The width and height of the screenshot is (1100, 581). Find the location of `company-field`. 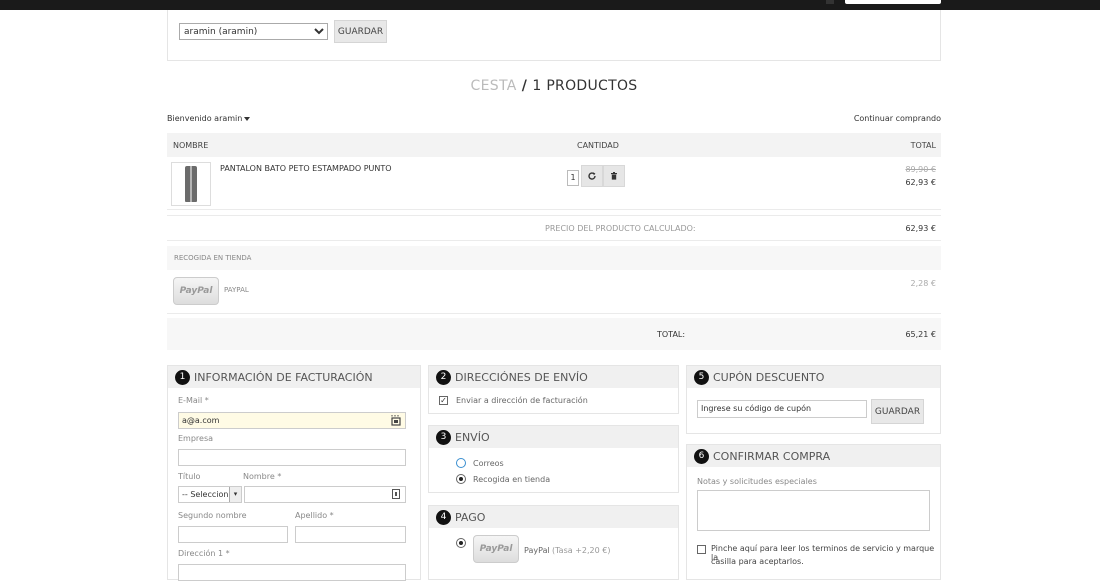

company-field is located at coordinates (292, 457).